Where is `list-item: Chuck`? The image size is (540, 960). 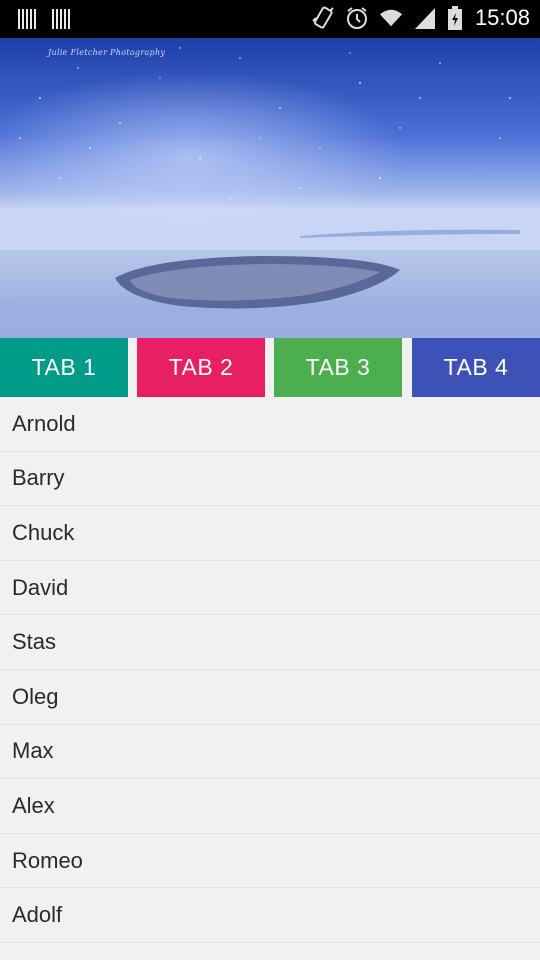 list-item: Chuck is located at coordinates (270, 533).